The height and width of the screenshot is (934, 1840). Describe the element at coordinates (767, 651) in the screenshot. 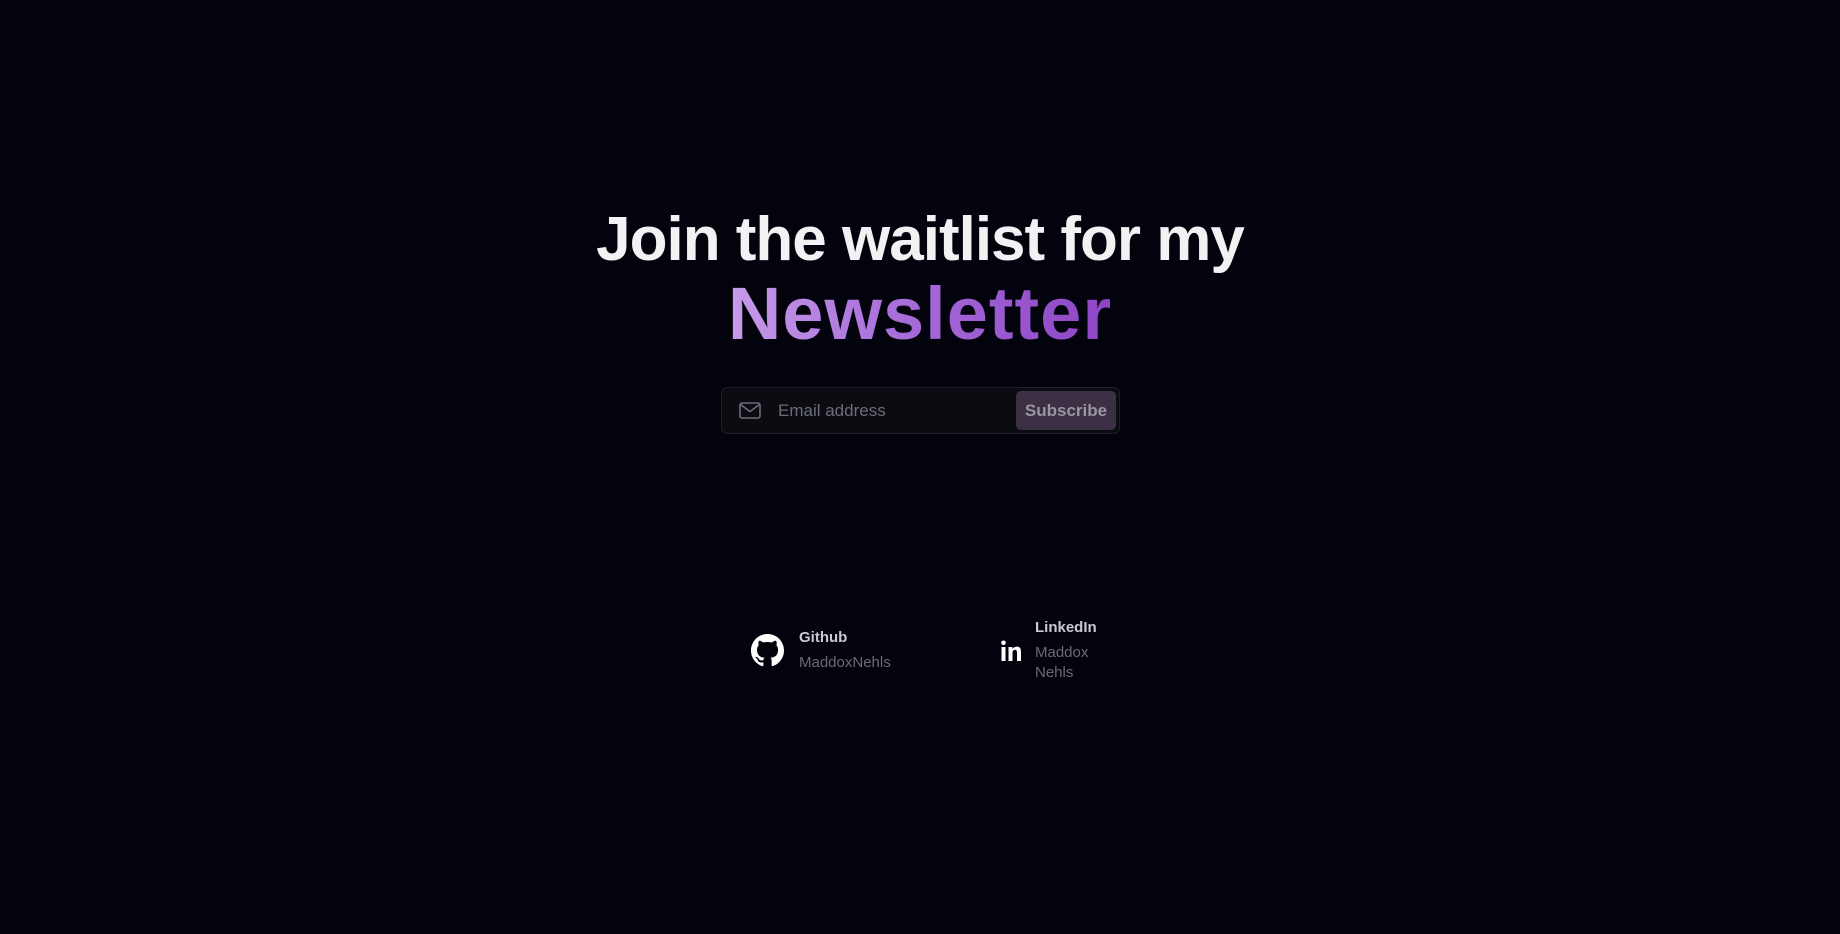

I see `github-icon` at that location.